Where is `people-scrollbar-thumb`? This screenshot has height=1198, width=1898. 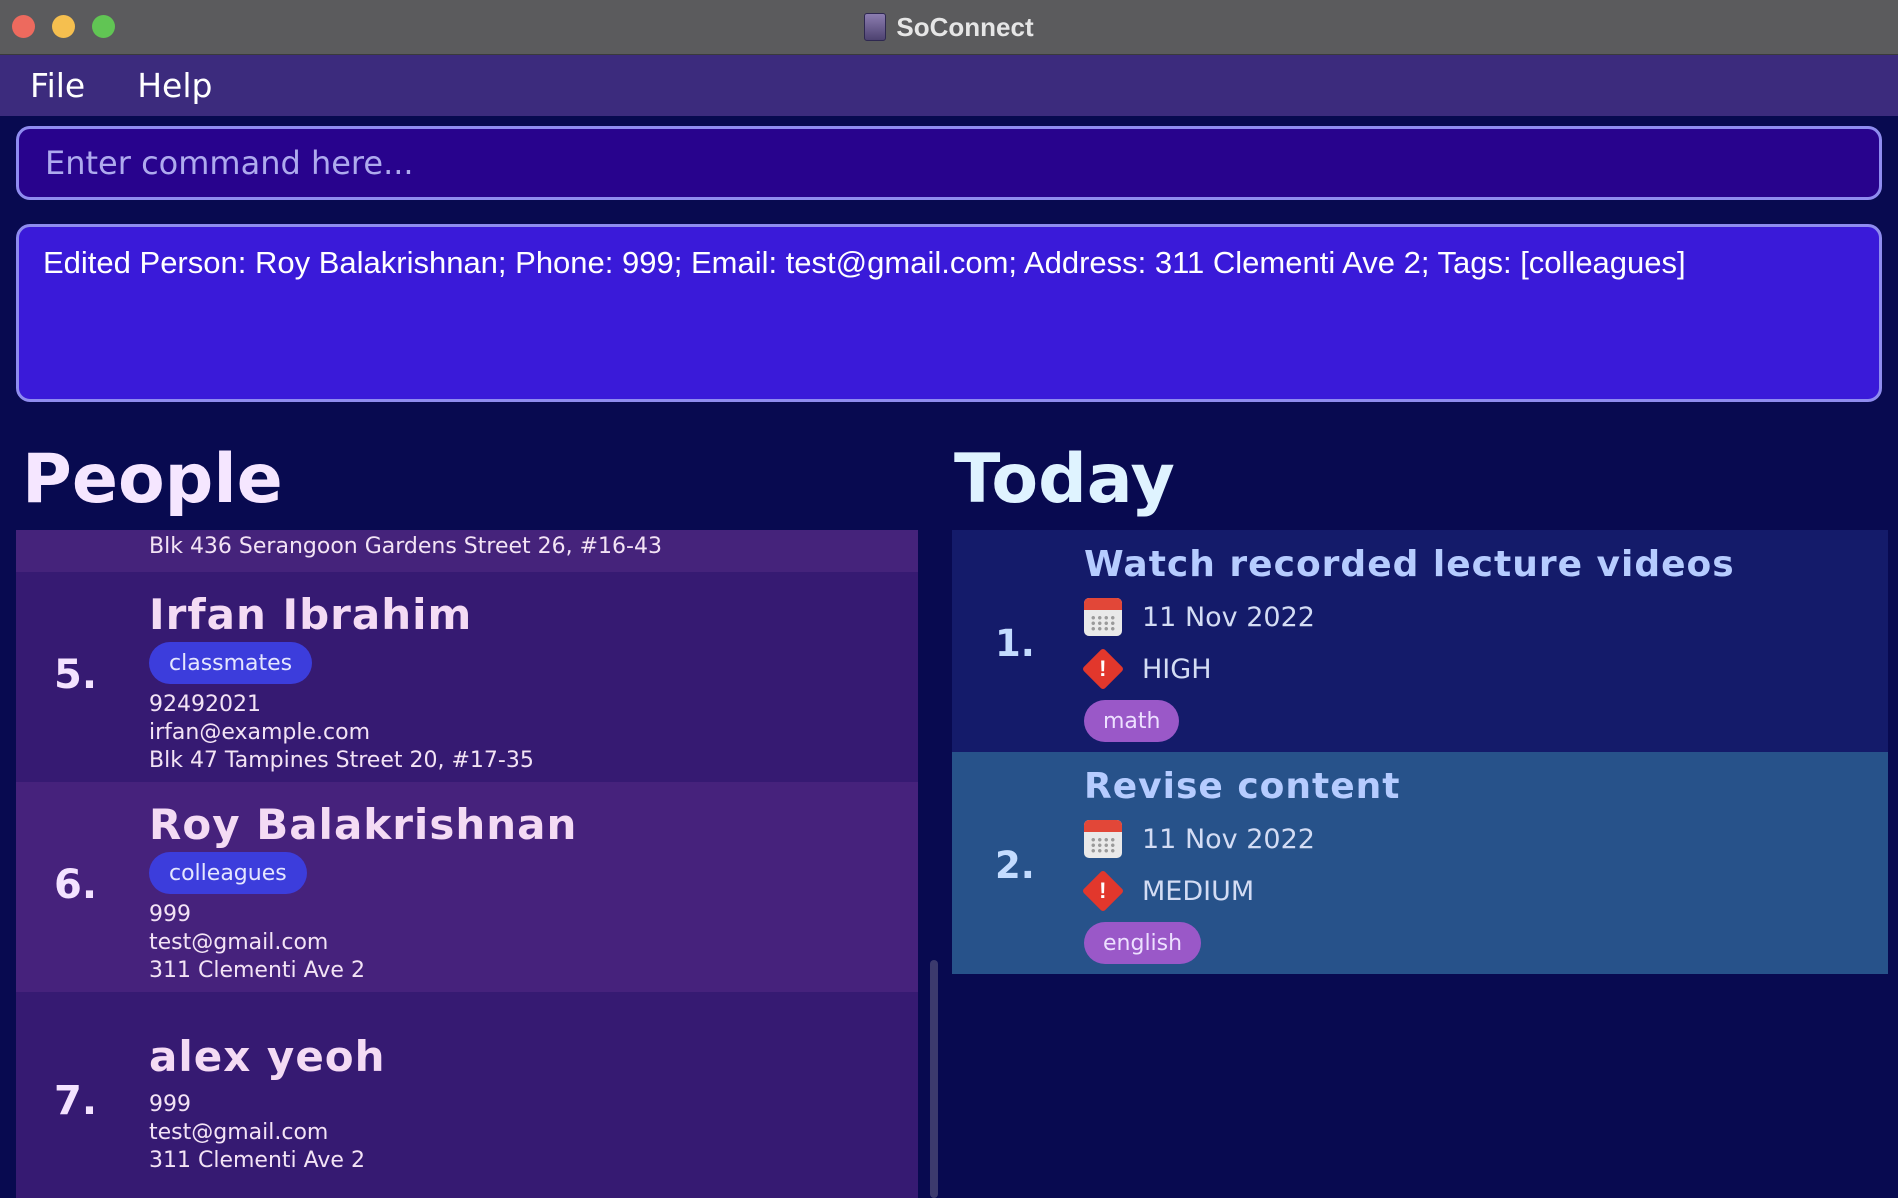
people-scrollbar-thumb is located at coordinates (934, 1079).